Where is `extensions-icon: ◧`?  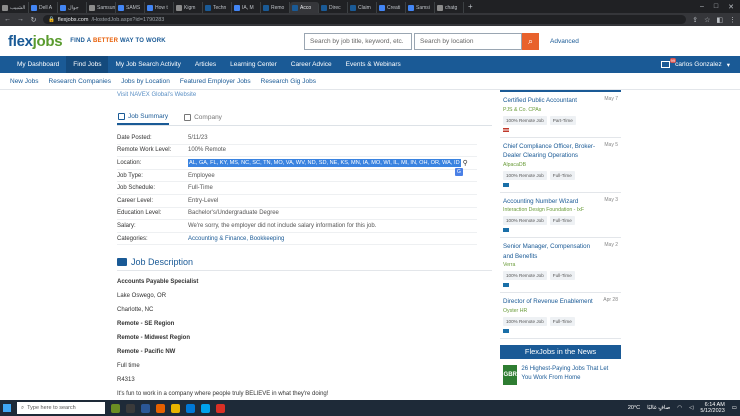 extensions-icon: ◧ is located at coordinates (719, 20).